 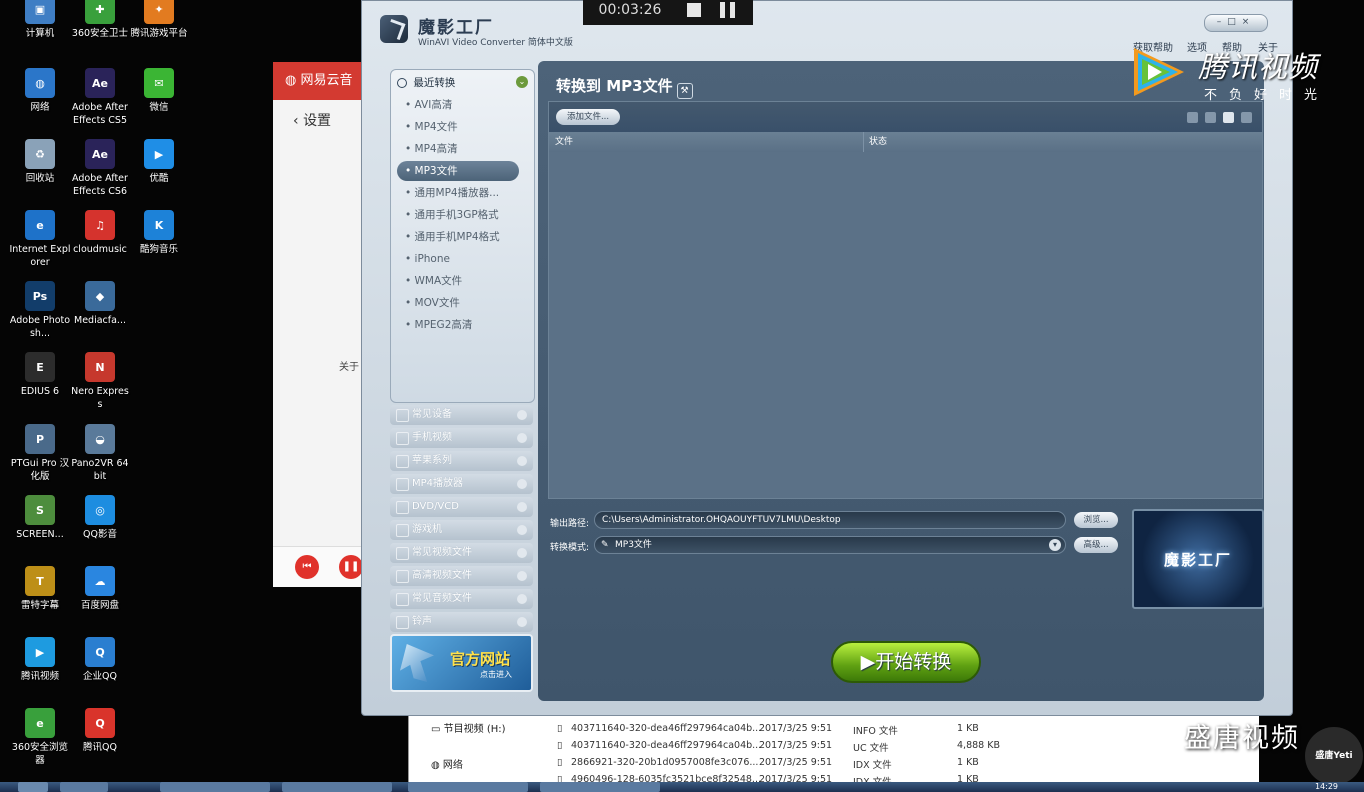 I want to click on desktop-icon: Q 腾讯QQ, so click(x=100, y=731).